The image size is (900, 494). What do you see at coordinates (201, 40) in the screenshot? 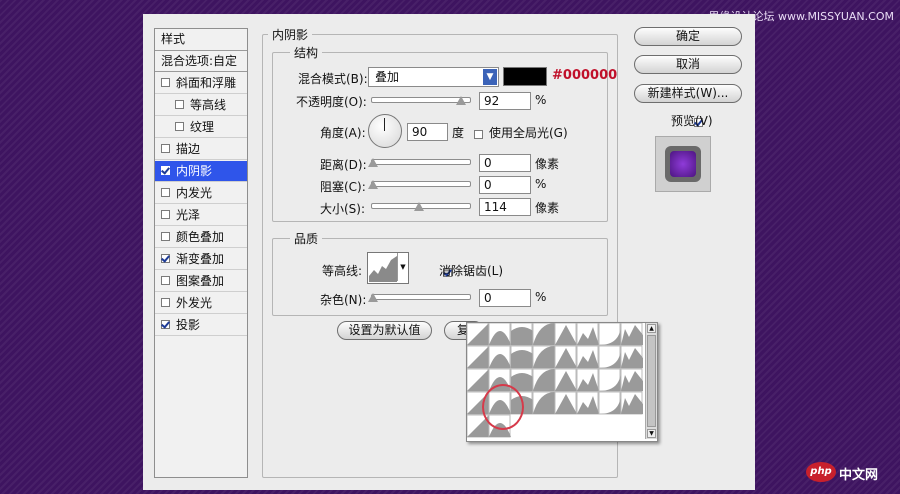
I see `styles-header: 样式` at bounding box center [201, 40].